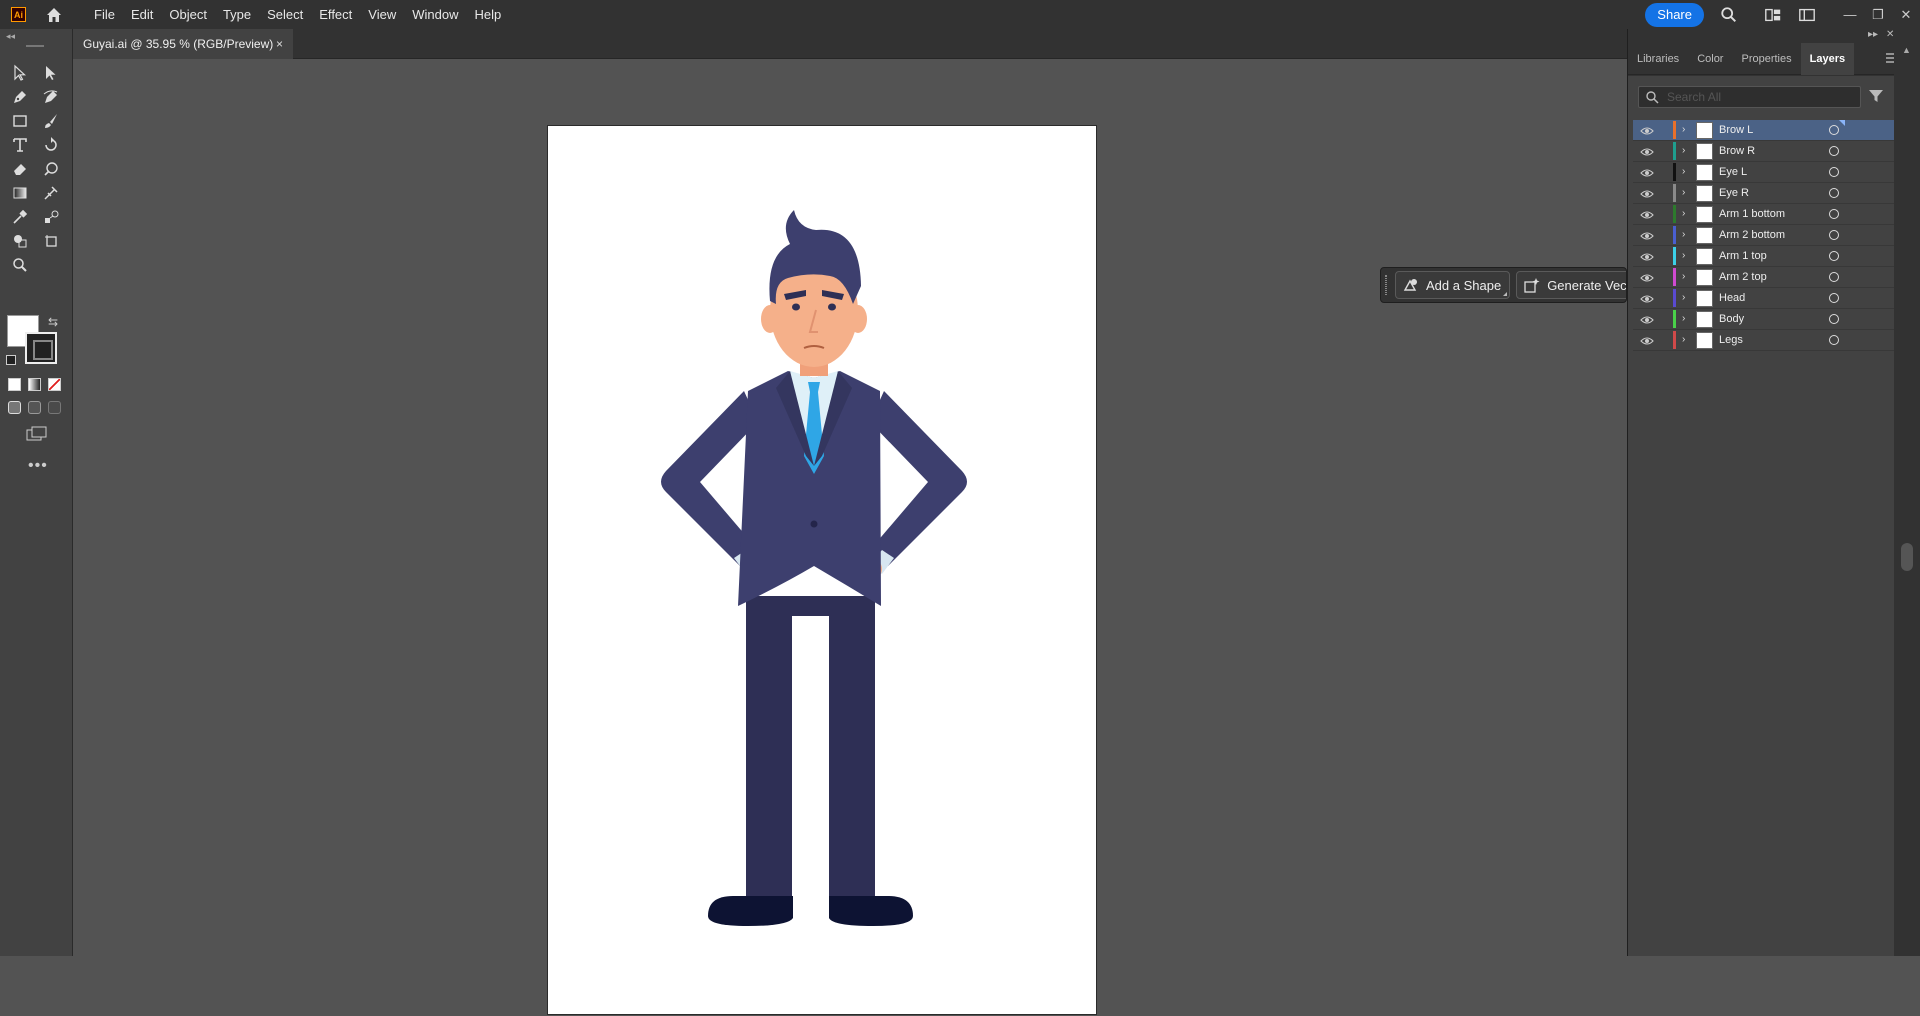 This screenshot has width=1920, height=1016. Describe the element at coordinates (1763, 340) in the screenshot. I see `layer-row: › Legs` at that location.